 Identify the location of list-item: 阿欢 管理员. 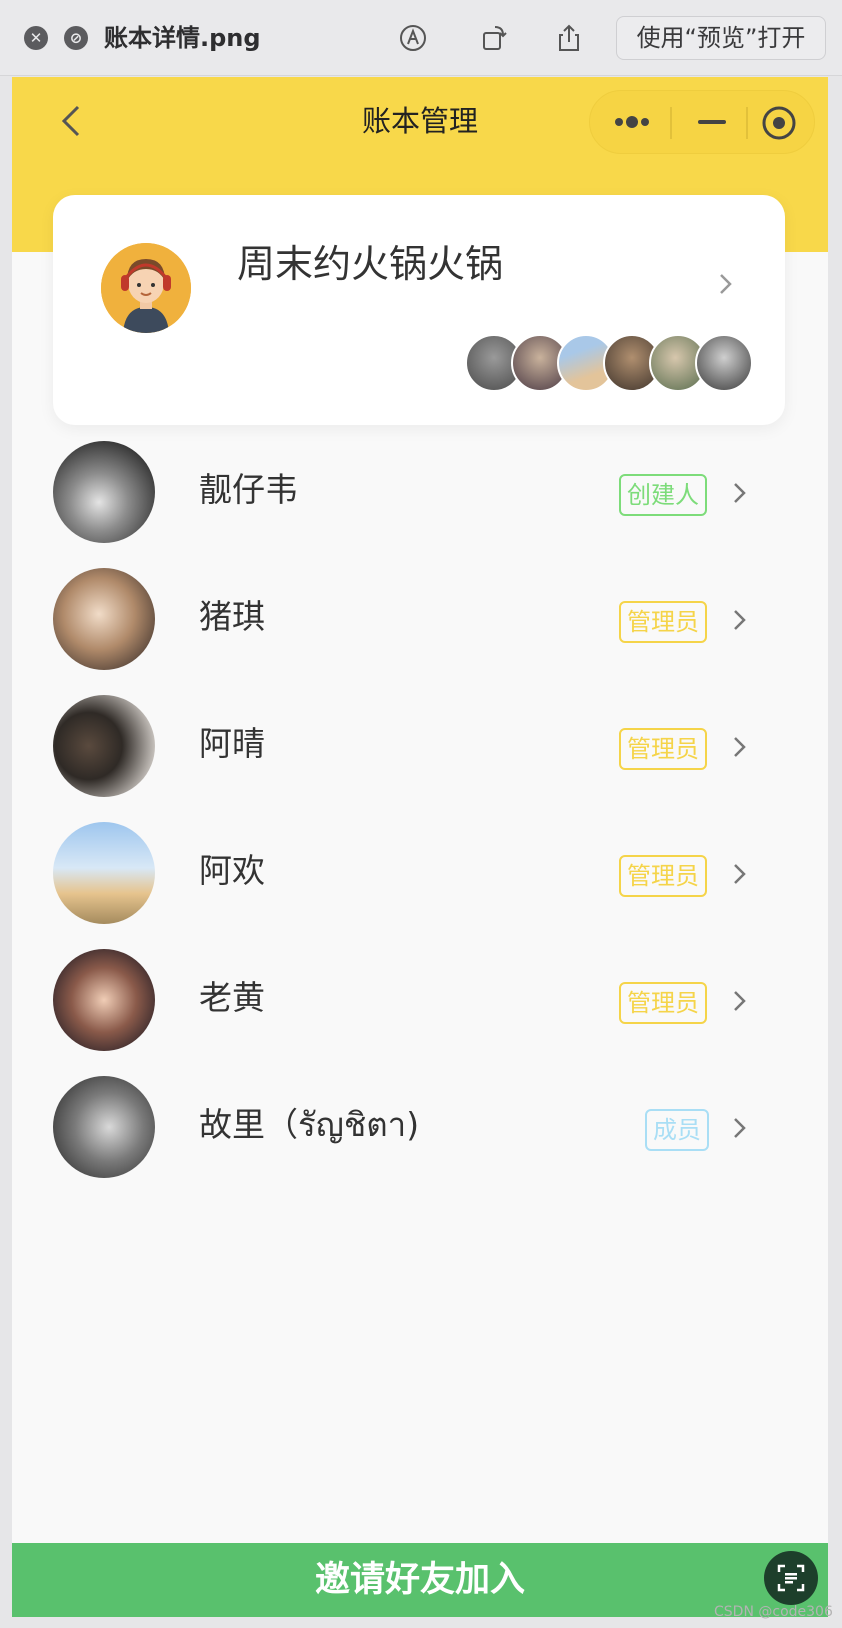
(420, 873).